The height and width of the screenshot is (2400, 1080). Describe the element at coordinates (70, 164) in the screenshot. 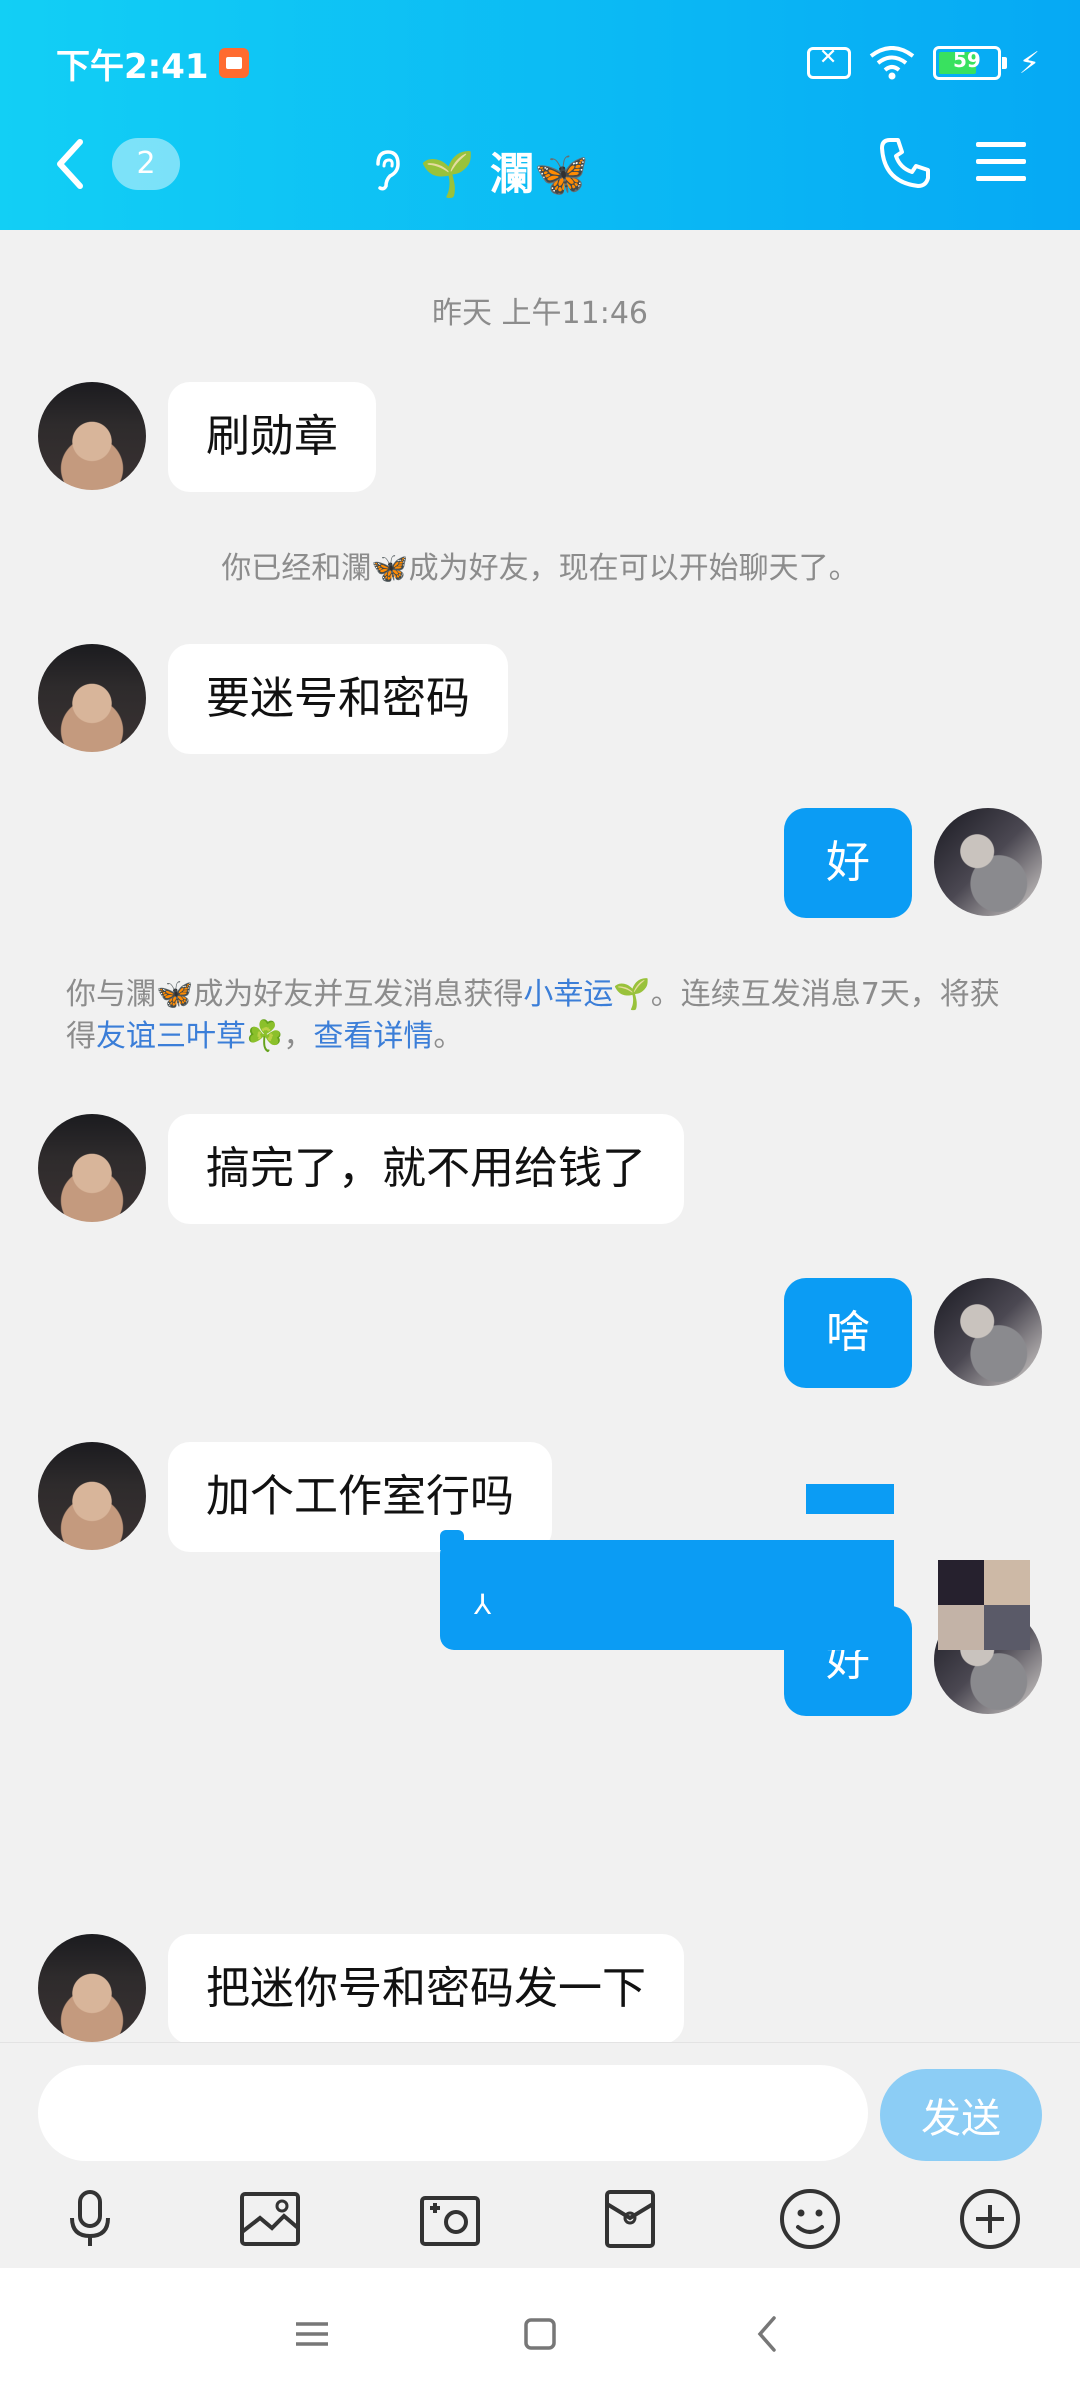

I see `back-icon` at that location.